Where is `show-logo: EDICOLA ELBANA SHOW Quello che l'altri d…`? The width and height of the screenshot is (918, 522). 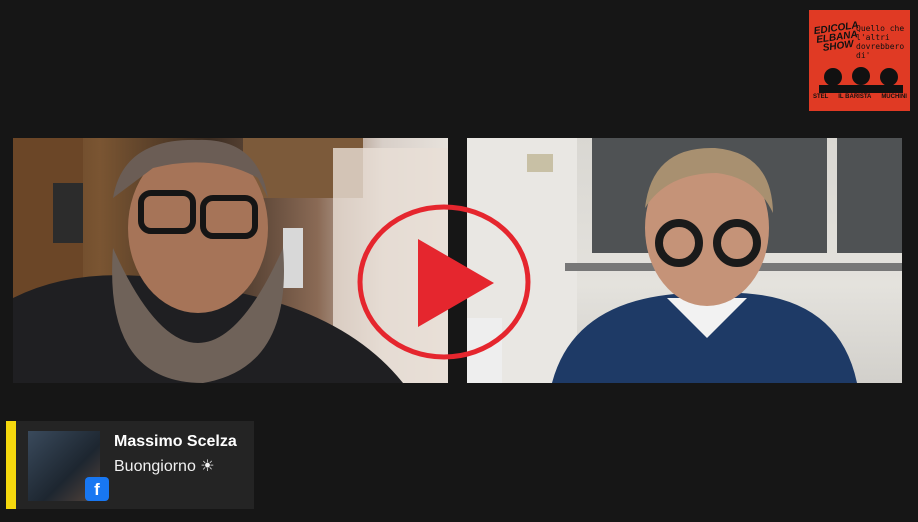 show-logo: EDICOLA ELBANA SHOW Quello che l'altri d… is located at coordinates (859, 60).